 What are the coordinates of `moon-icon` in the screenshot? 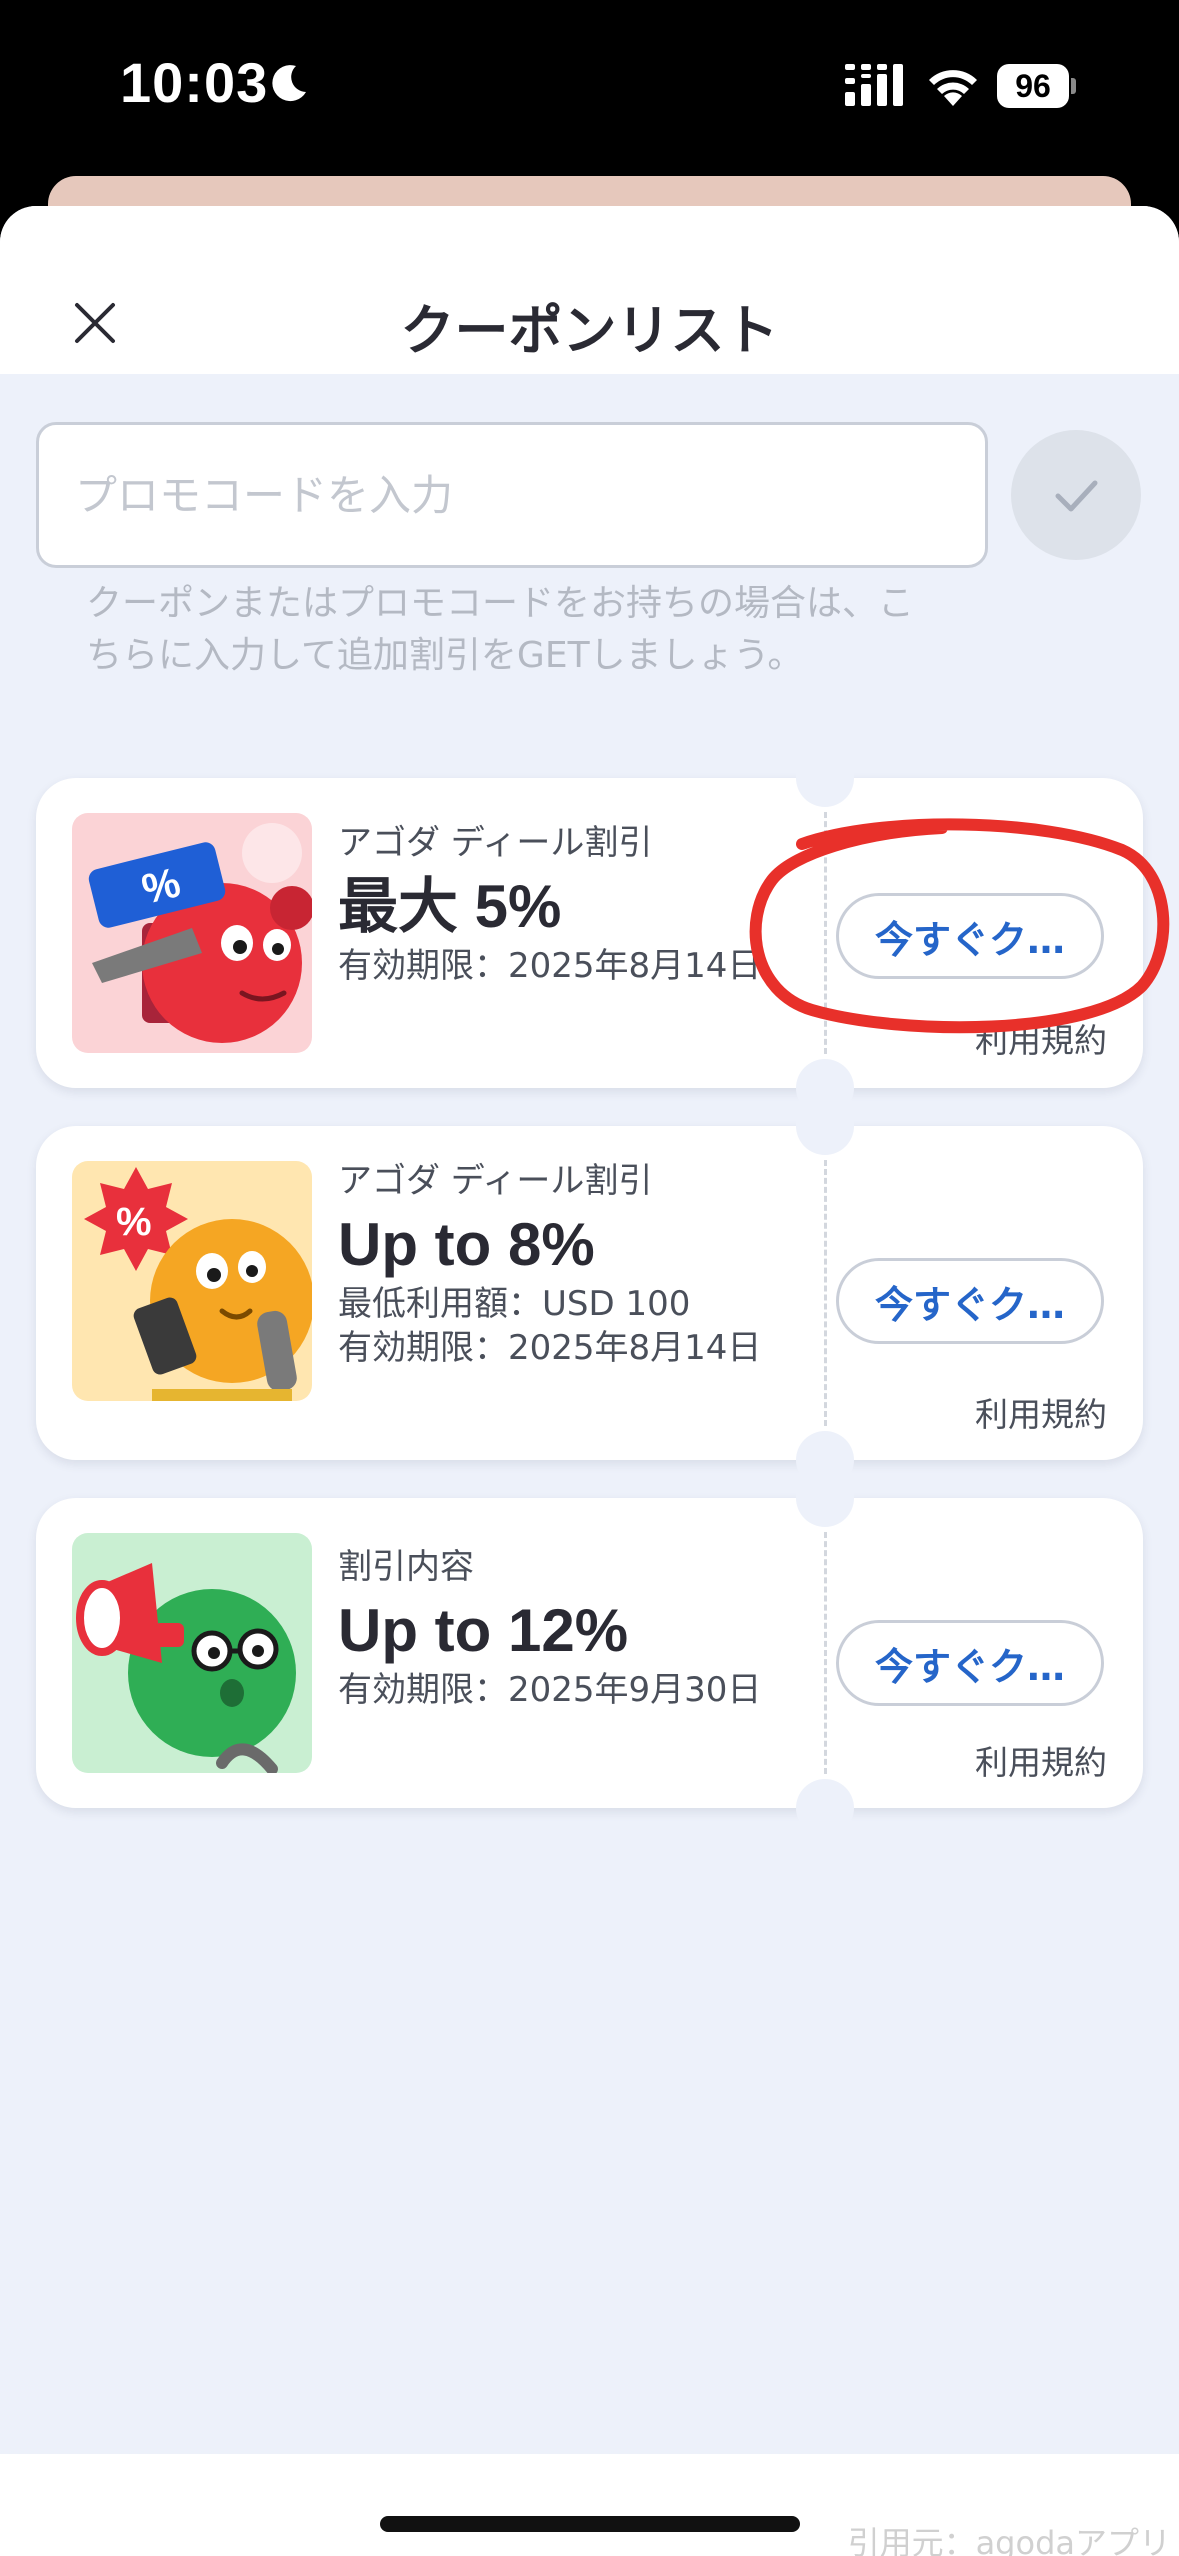 It's located at (289, 83).